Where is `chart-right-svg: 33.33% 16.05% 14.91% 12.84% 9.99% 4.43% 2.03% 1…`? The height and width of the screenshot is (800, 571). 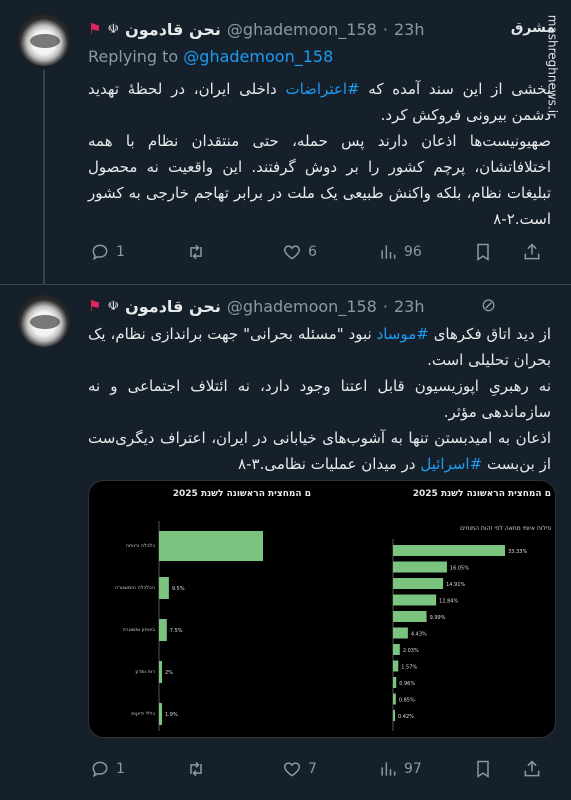 chart-right-svg: 33.33% 16.05% 14.91% 12.84% 9.99% 4.43% 2.03% 1… is located at coordinates (459, 635).